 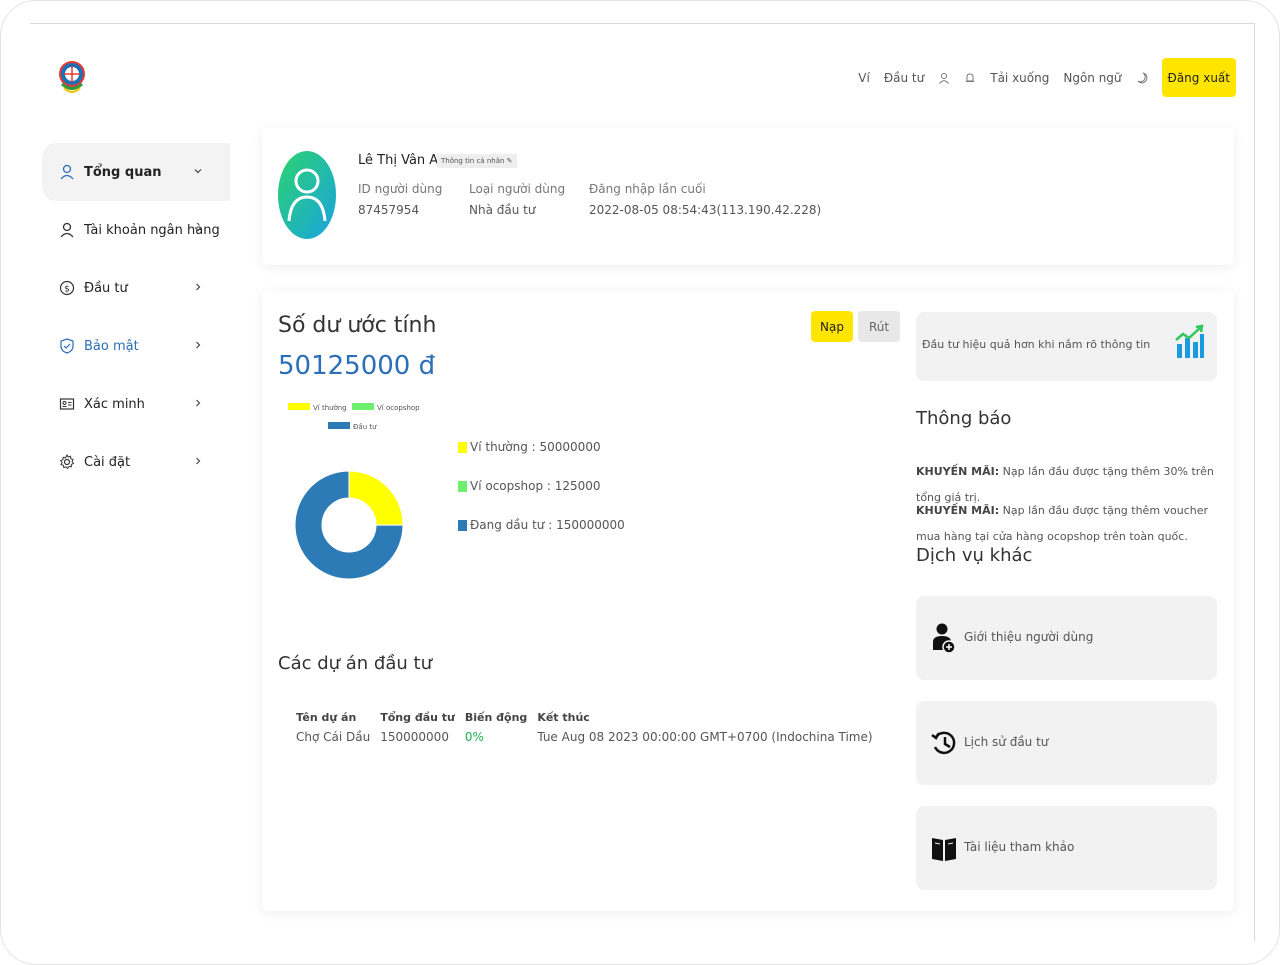 I want to click on nav-wallet: Ví, so click(x=864, y=78).